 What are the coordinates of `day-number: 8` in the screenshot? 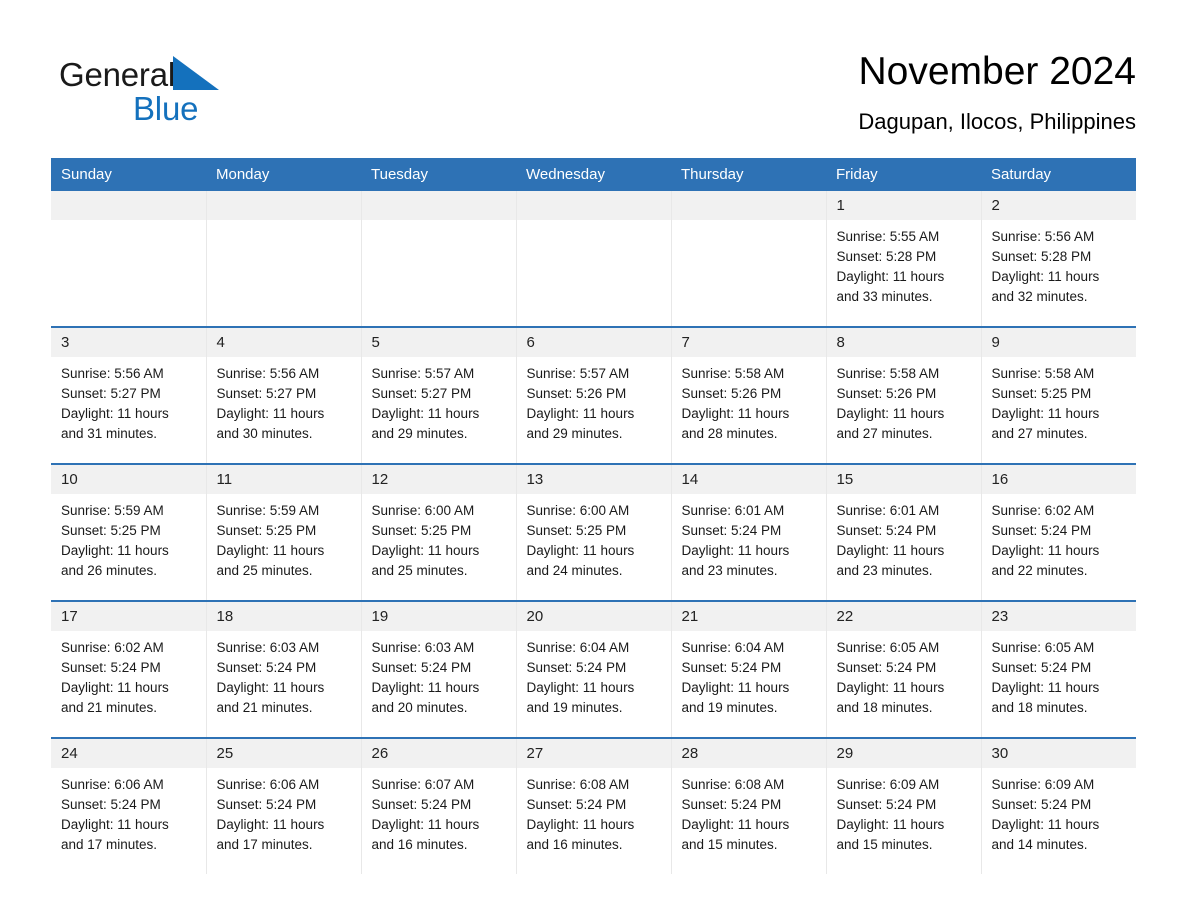 It's located at (903, 342).